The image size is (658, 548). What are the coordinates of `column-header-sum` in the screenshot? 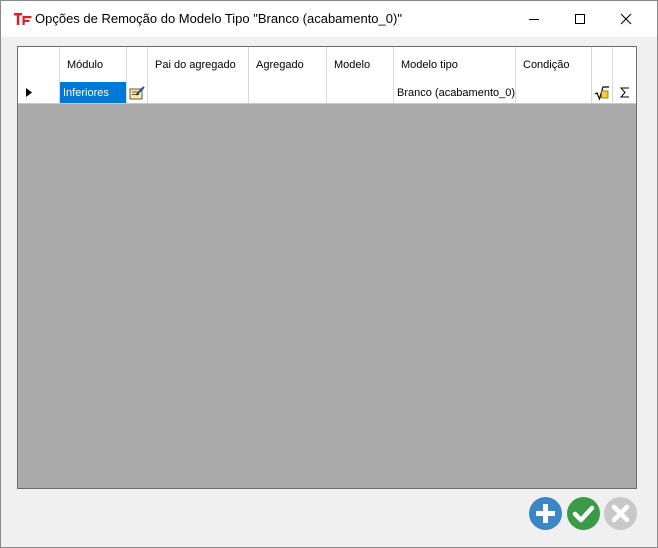 It's located at (624, 64).